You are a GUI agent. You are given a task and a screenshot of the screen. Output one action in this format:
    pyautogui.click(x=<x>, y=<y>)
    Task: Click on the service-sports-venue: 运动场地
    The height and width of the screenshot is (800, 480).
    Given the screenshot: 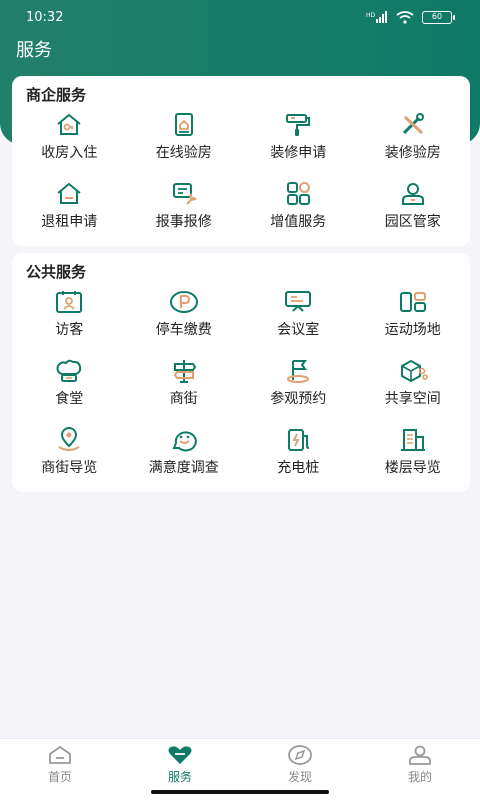 What is the action you would take?
    pyautogui.click(x=413, y=323)
    